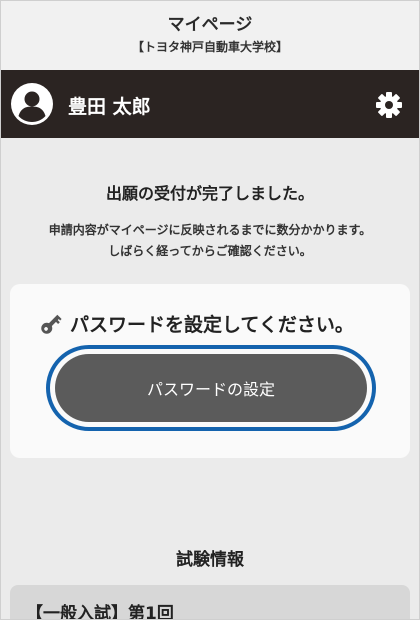 The image size is (420, 620). Describe the element at coordinates (32, 104) in the screenshot. I see `user-avatar-icon` at that location.